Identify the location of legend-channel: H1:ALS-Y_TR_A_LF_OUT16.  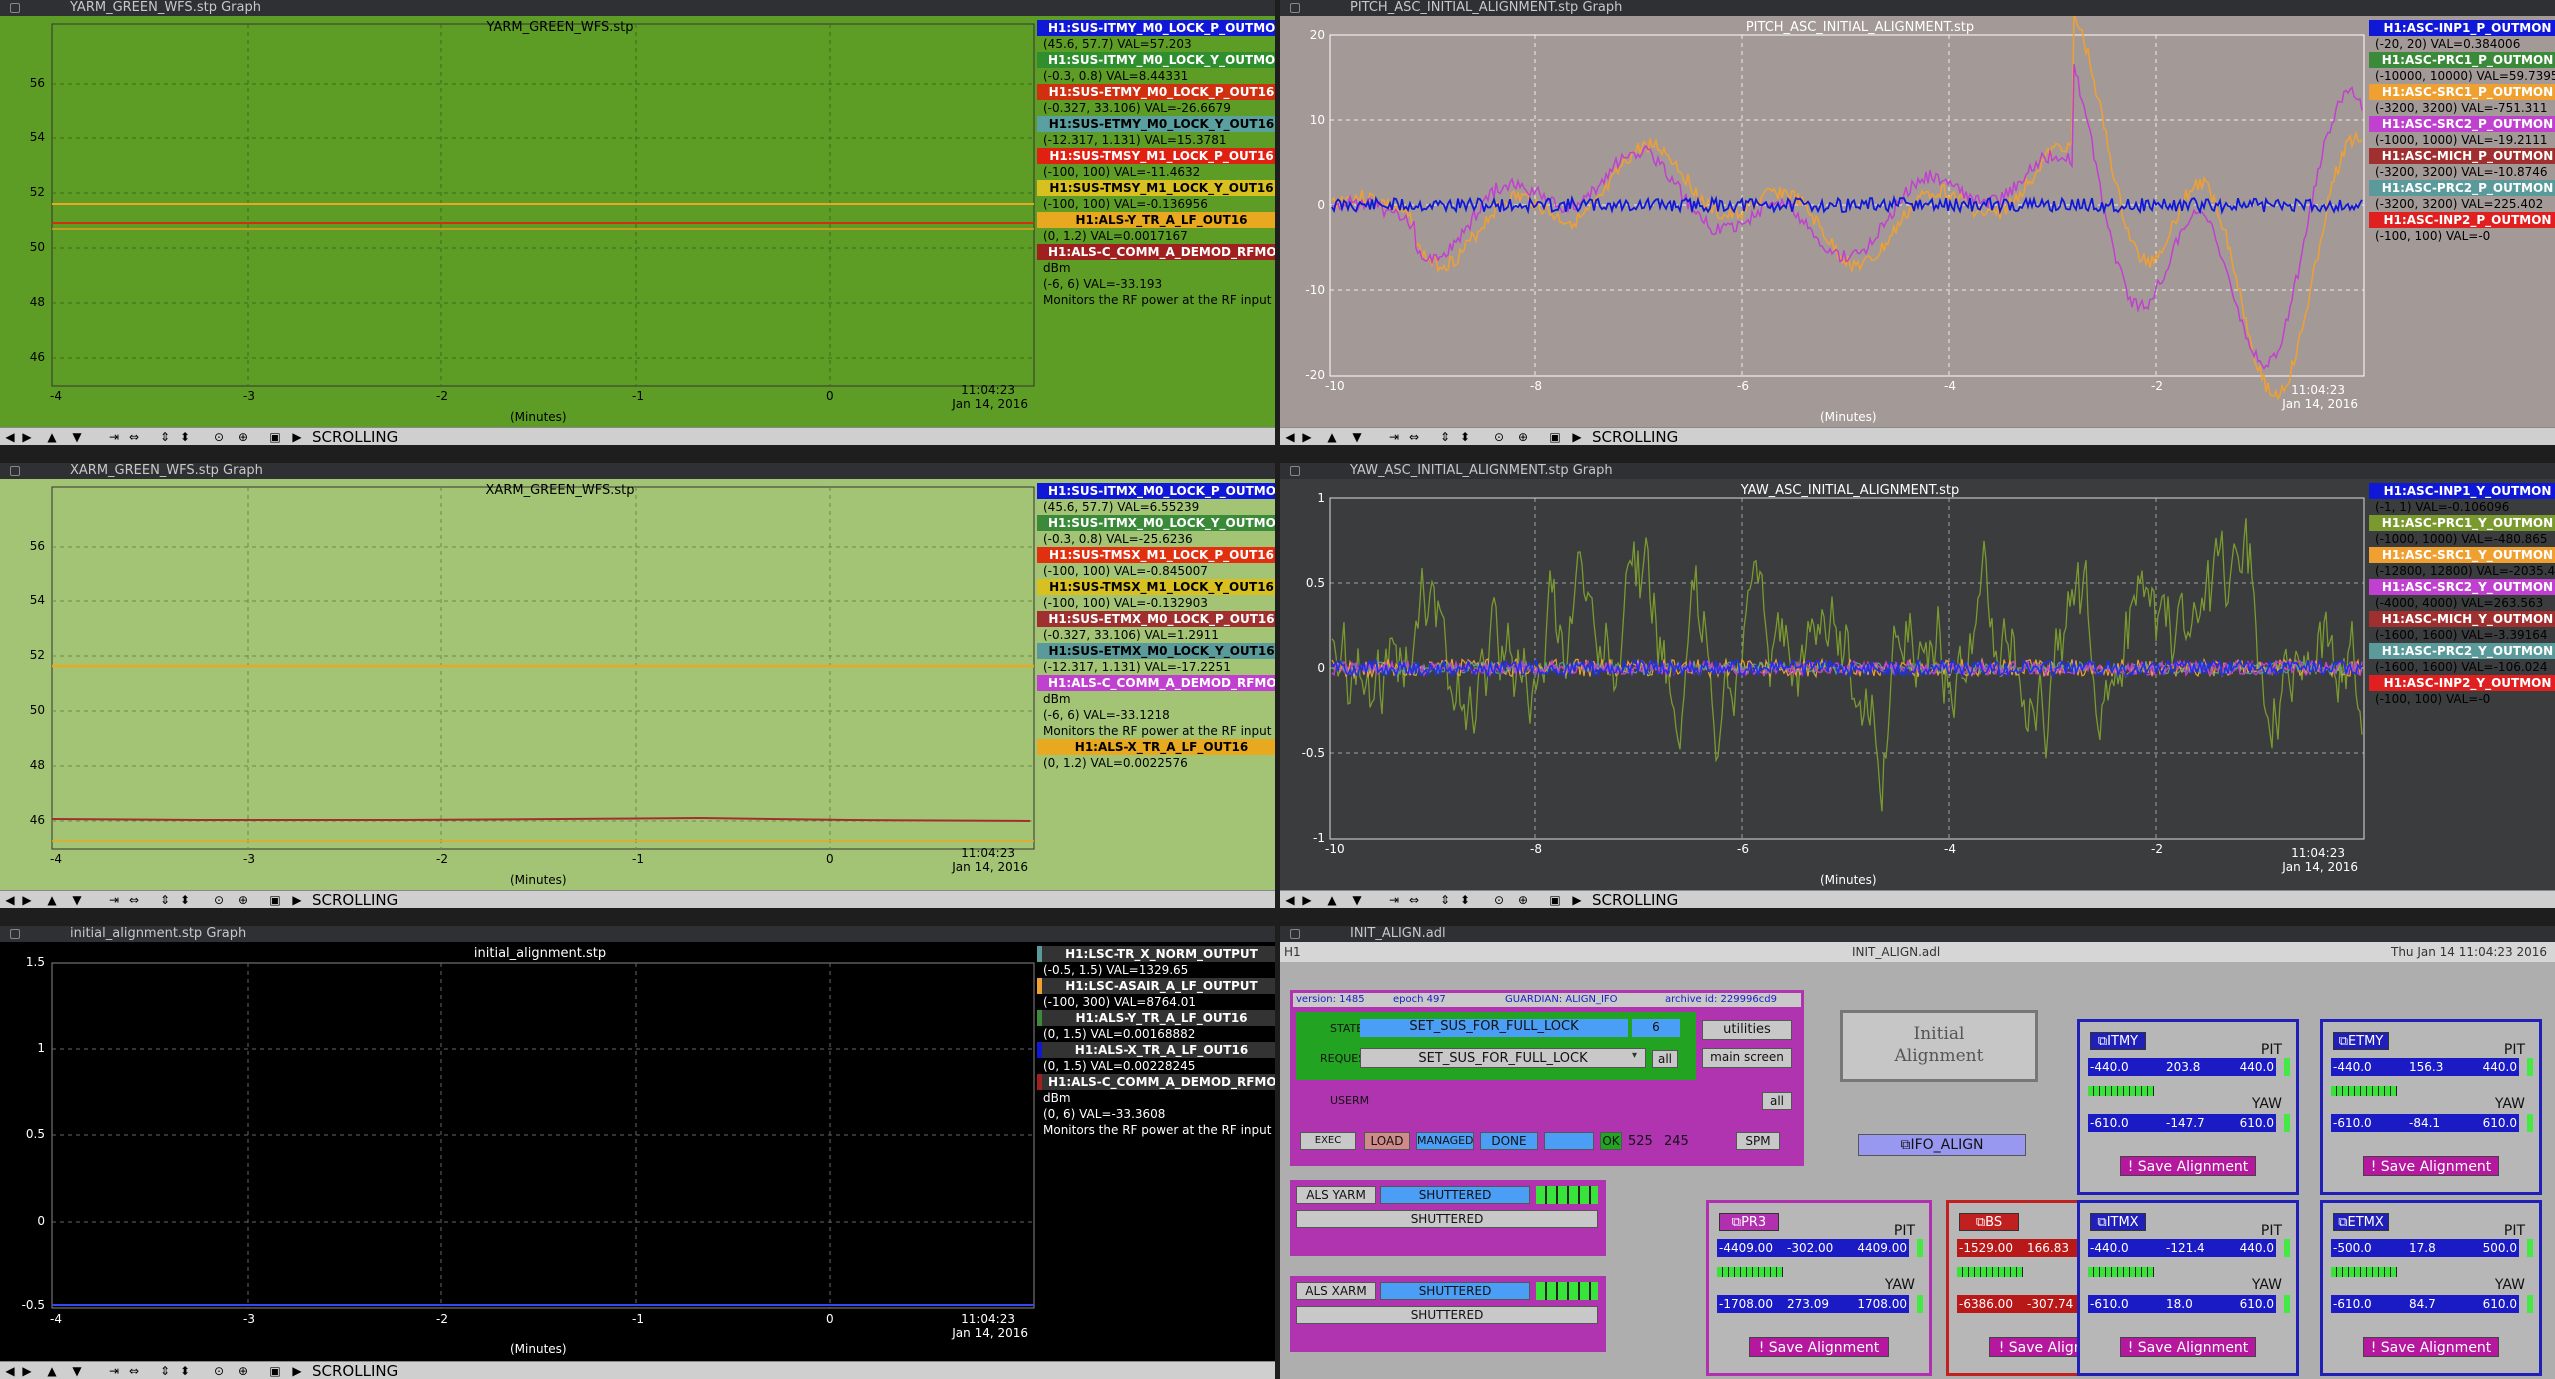
(1156, 220).